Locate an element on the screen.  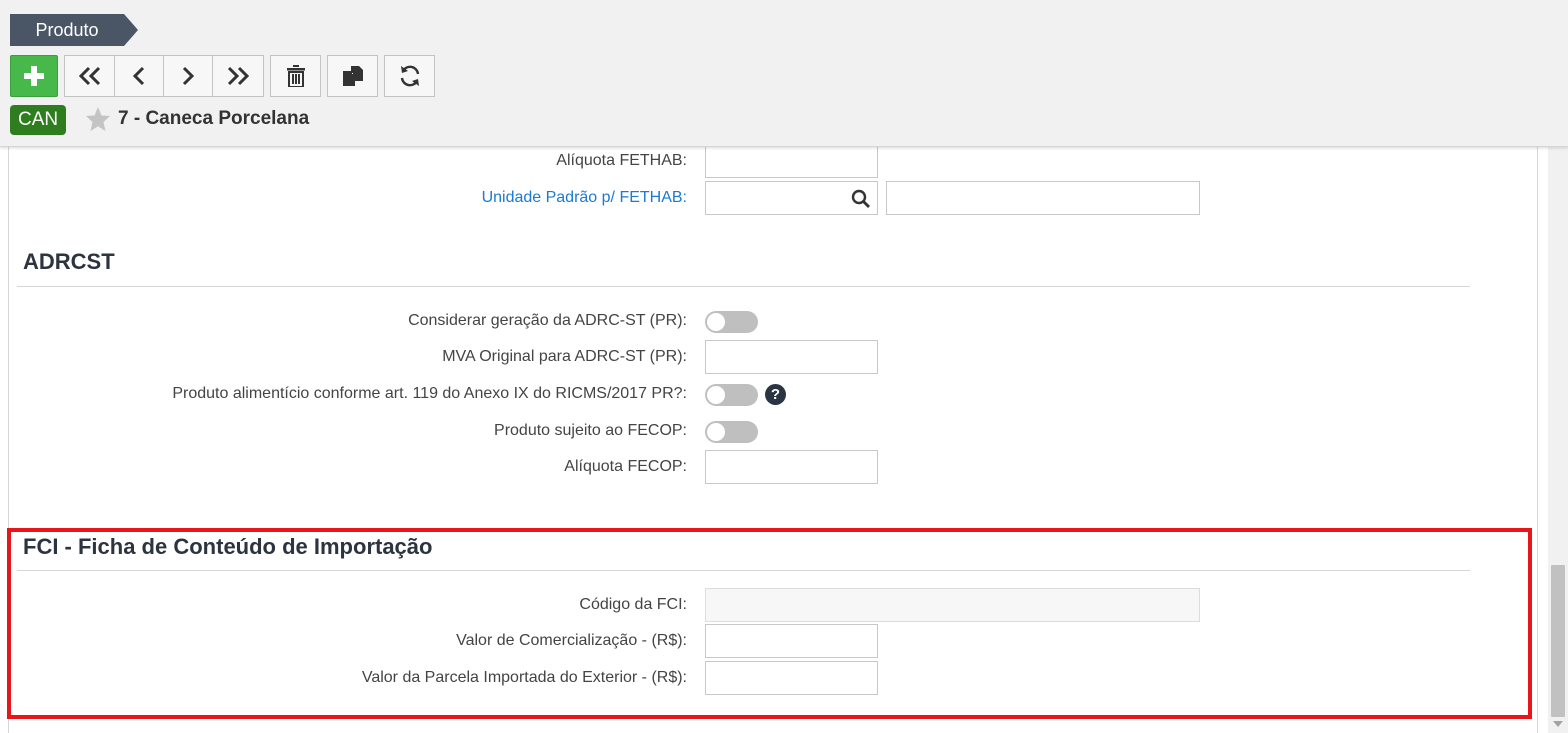
codigo-fci-row: Código da FCI: is located at coordinates (773, 605).